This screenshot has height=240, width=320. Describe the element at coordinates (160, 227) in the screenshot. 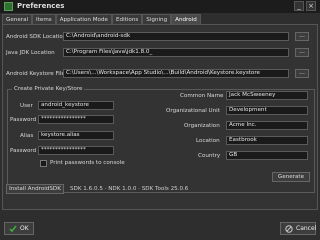

I see `dialog-footer: OK Cancel` at that location.